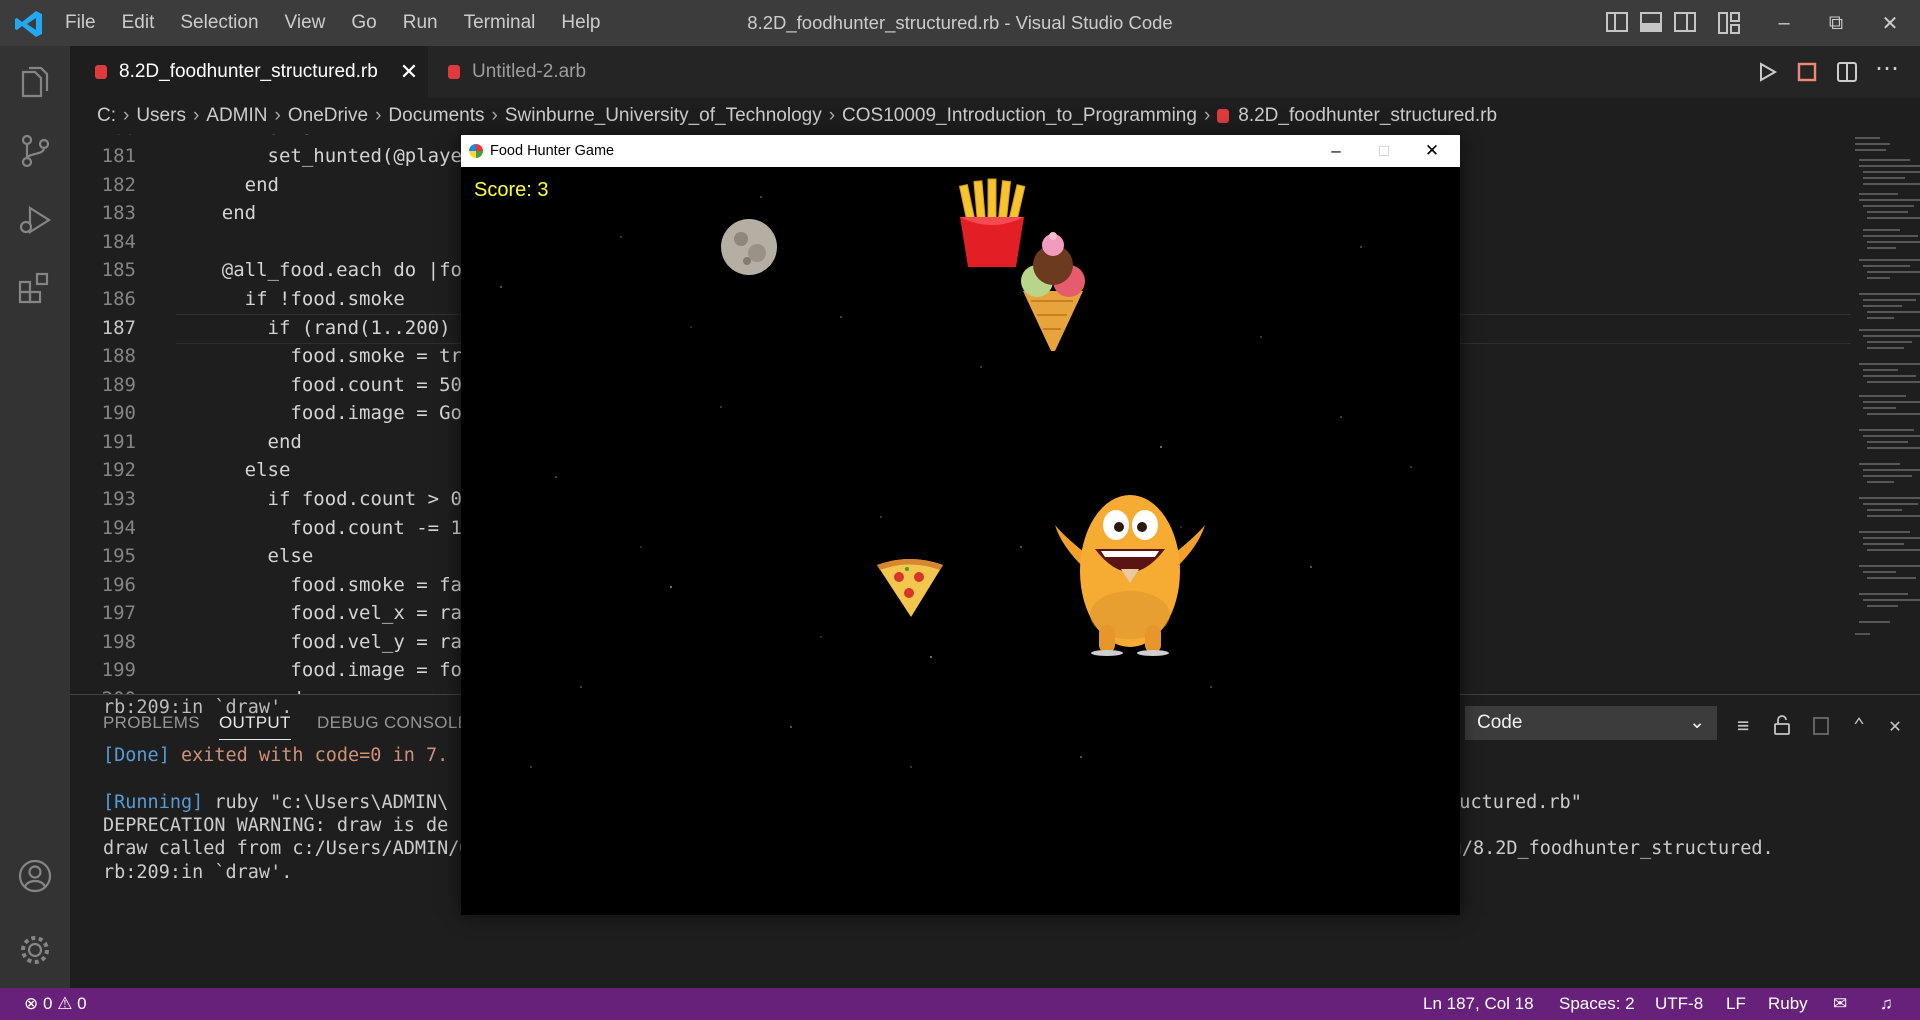 This screenshot has width=1920, height=1020. I want to click on encoding: UTF-8, so click(1679, 1004).